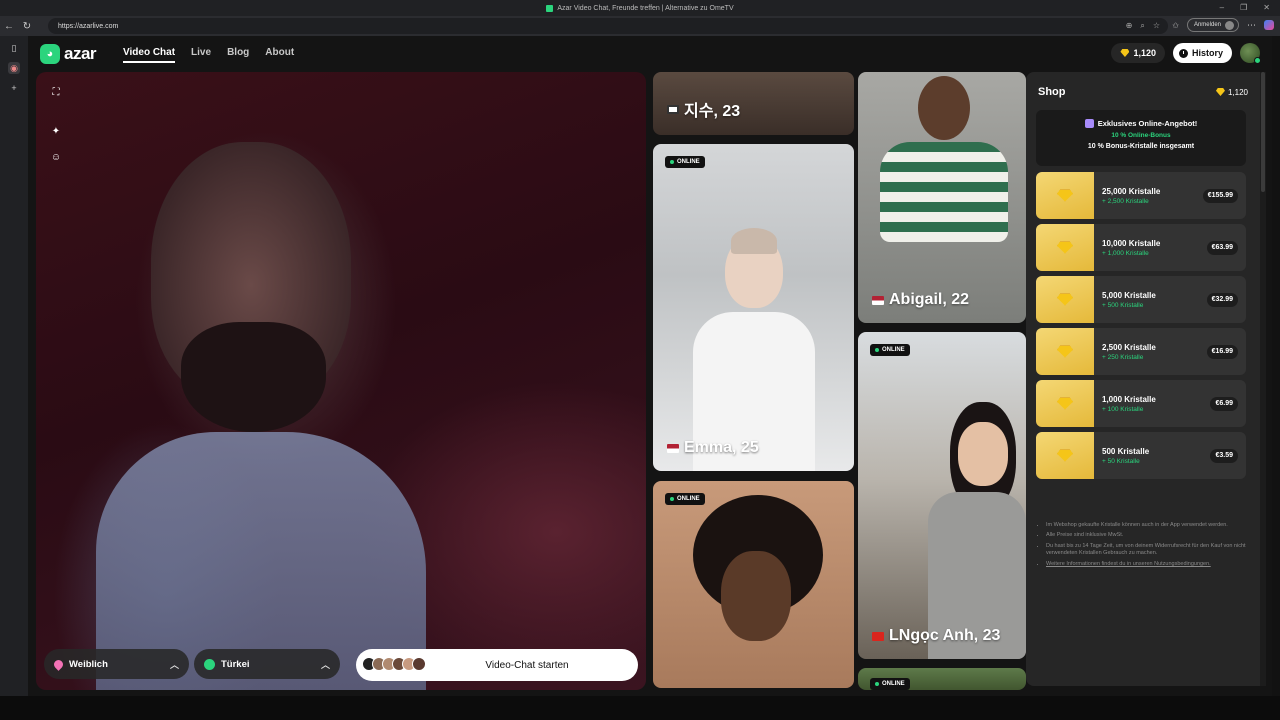 The width and height of the screenshot is (1280, 720). Describe the element at coordinates (14, 88) in the screenshot. I see `new-tab-icon: +` at that location.